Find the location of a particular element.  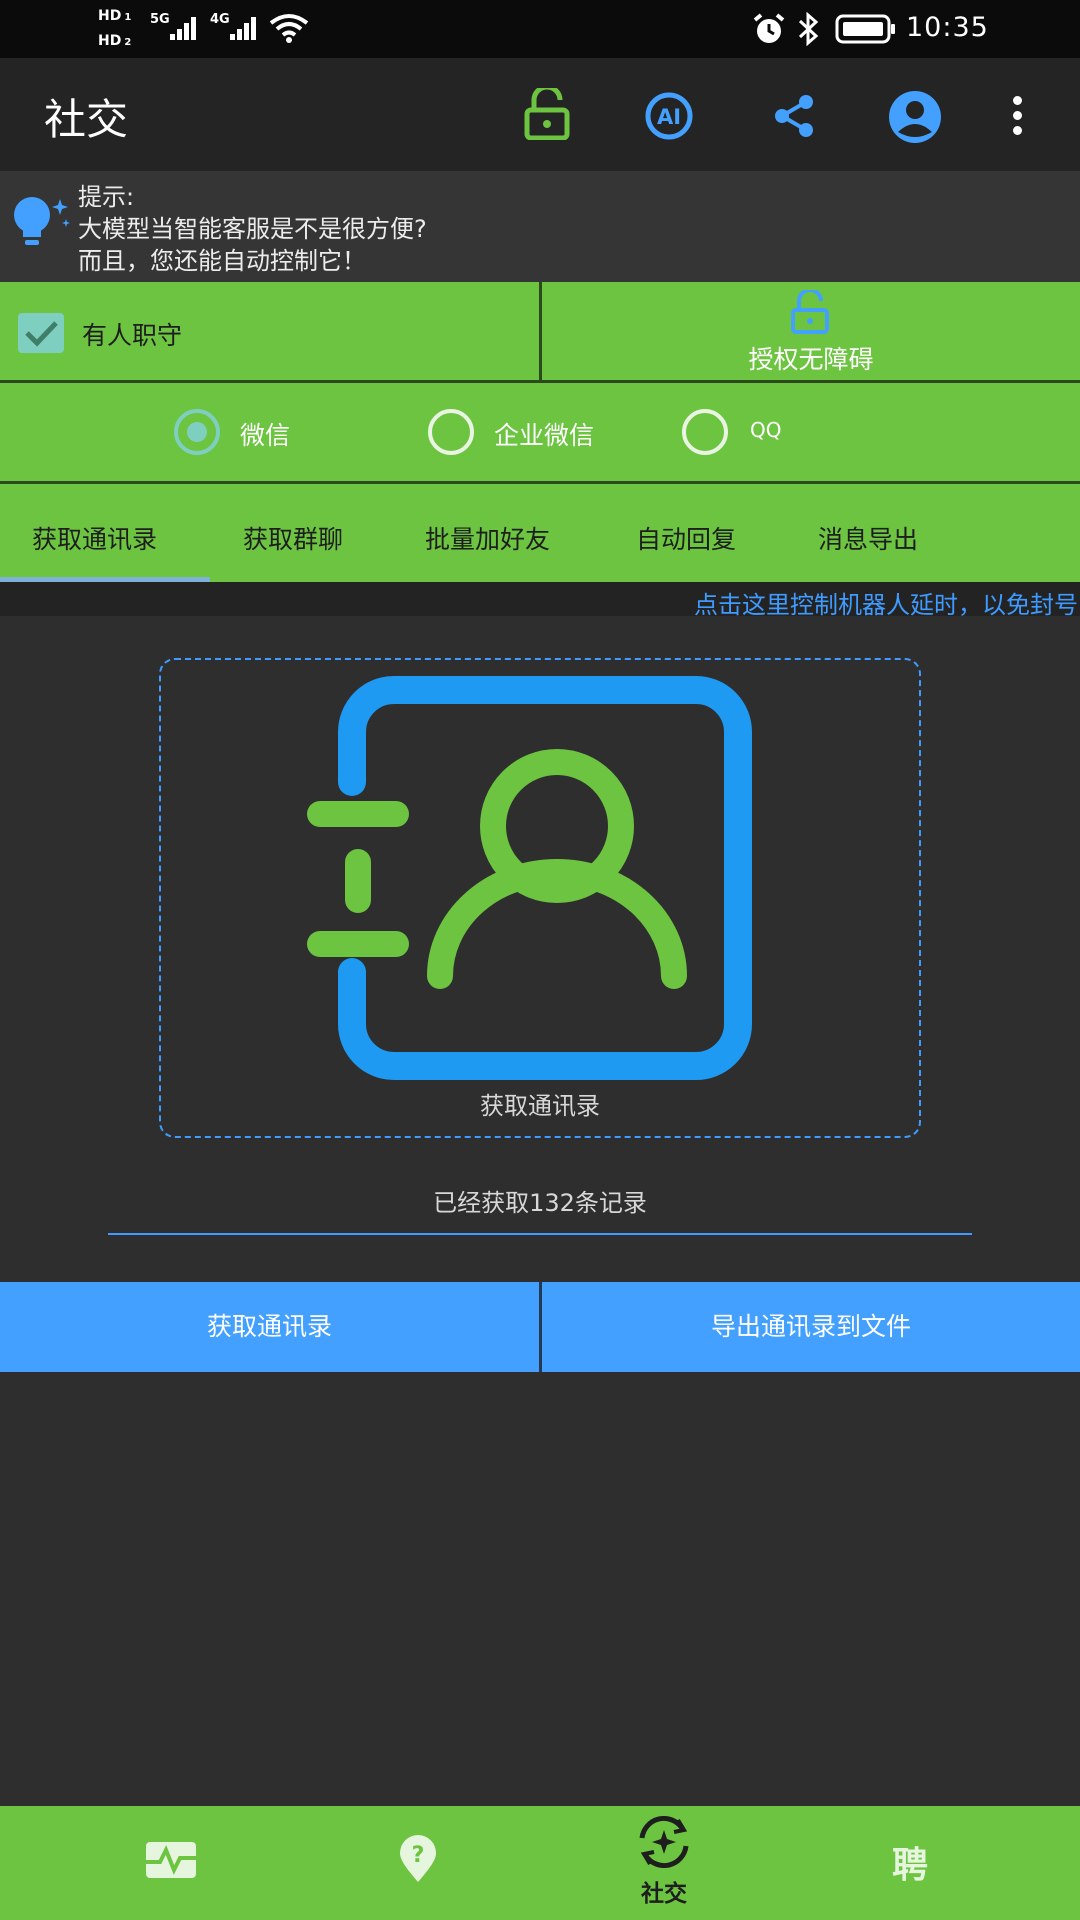

hd2-text: HD is located at coordinates (110, 41).